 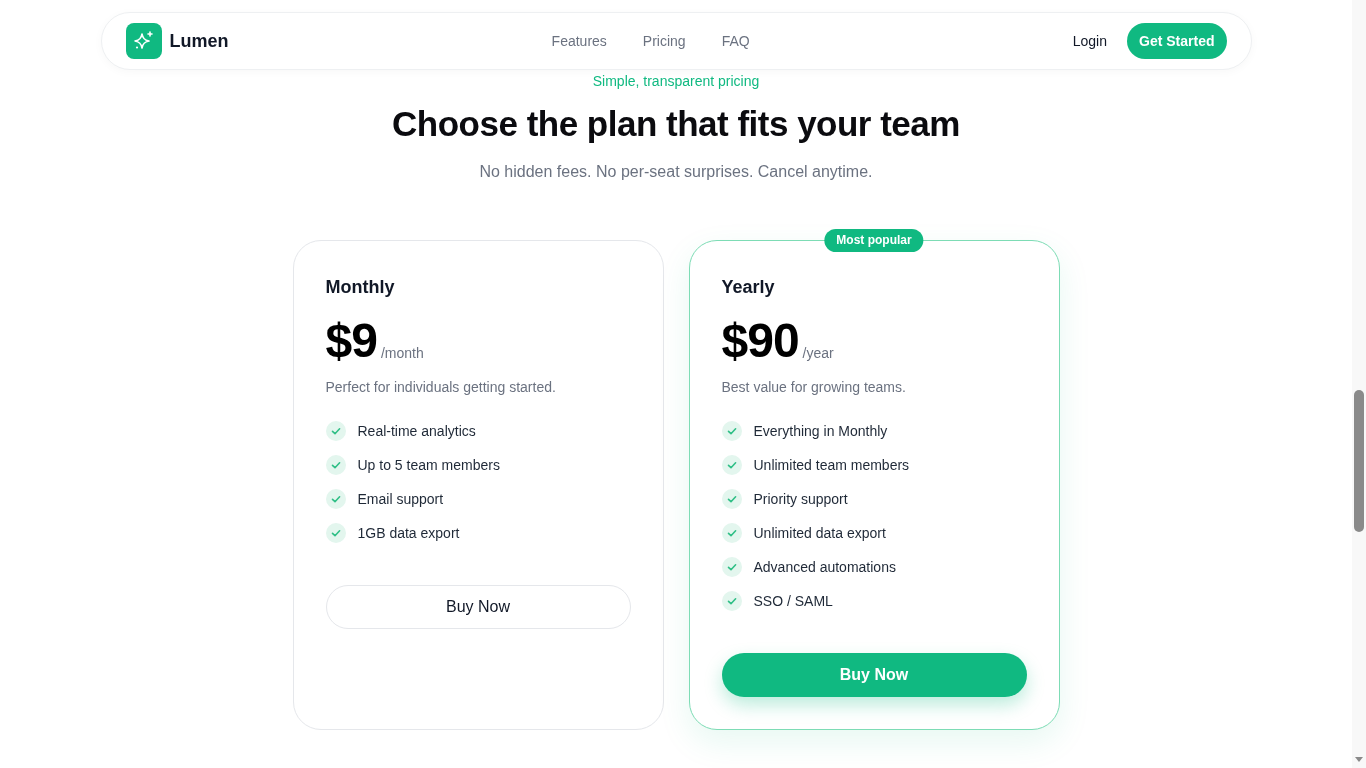 I want to click on scrollbar-thumb, so click(x=1359, y=461).